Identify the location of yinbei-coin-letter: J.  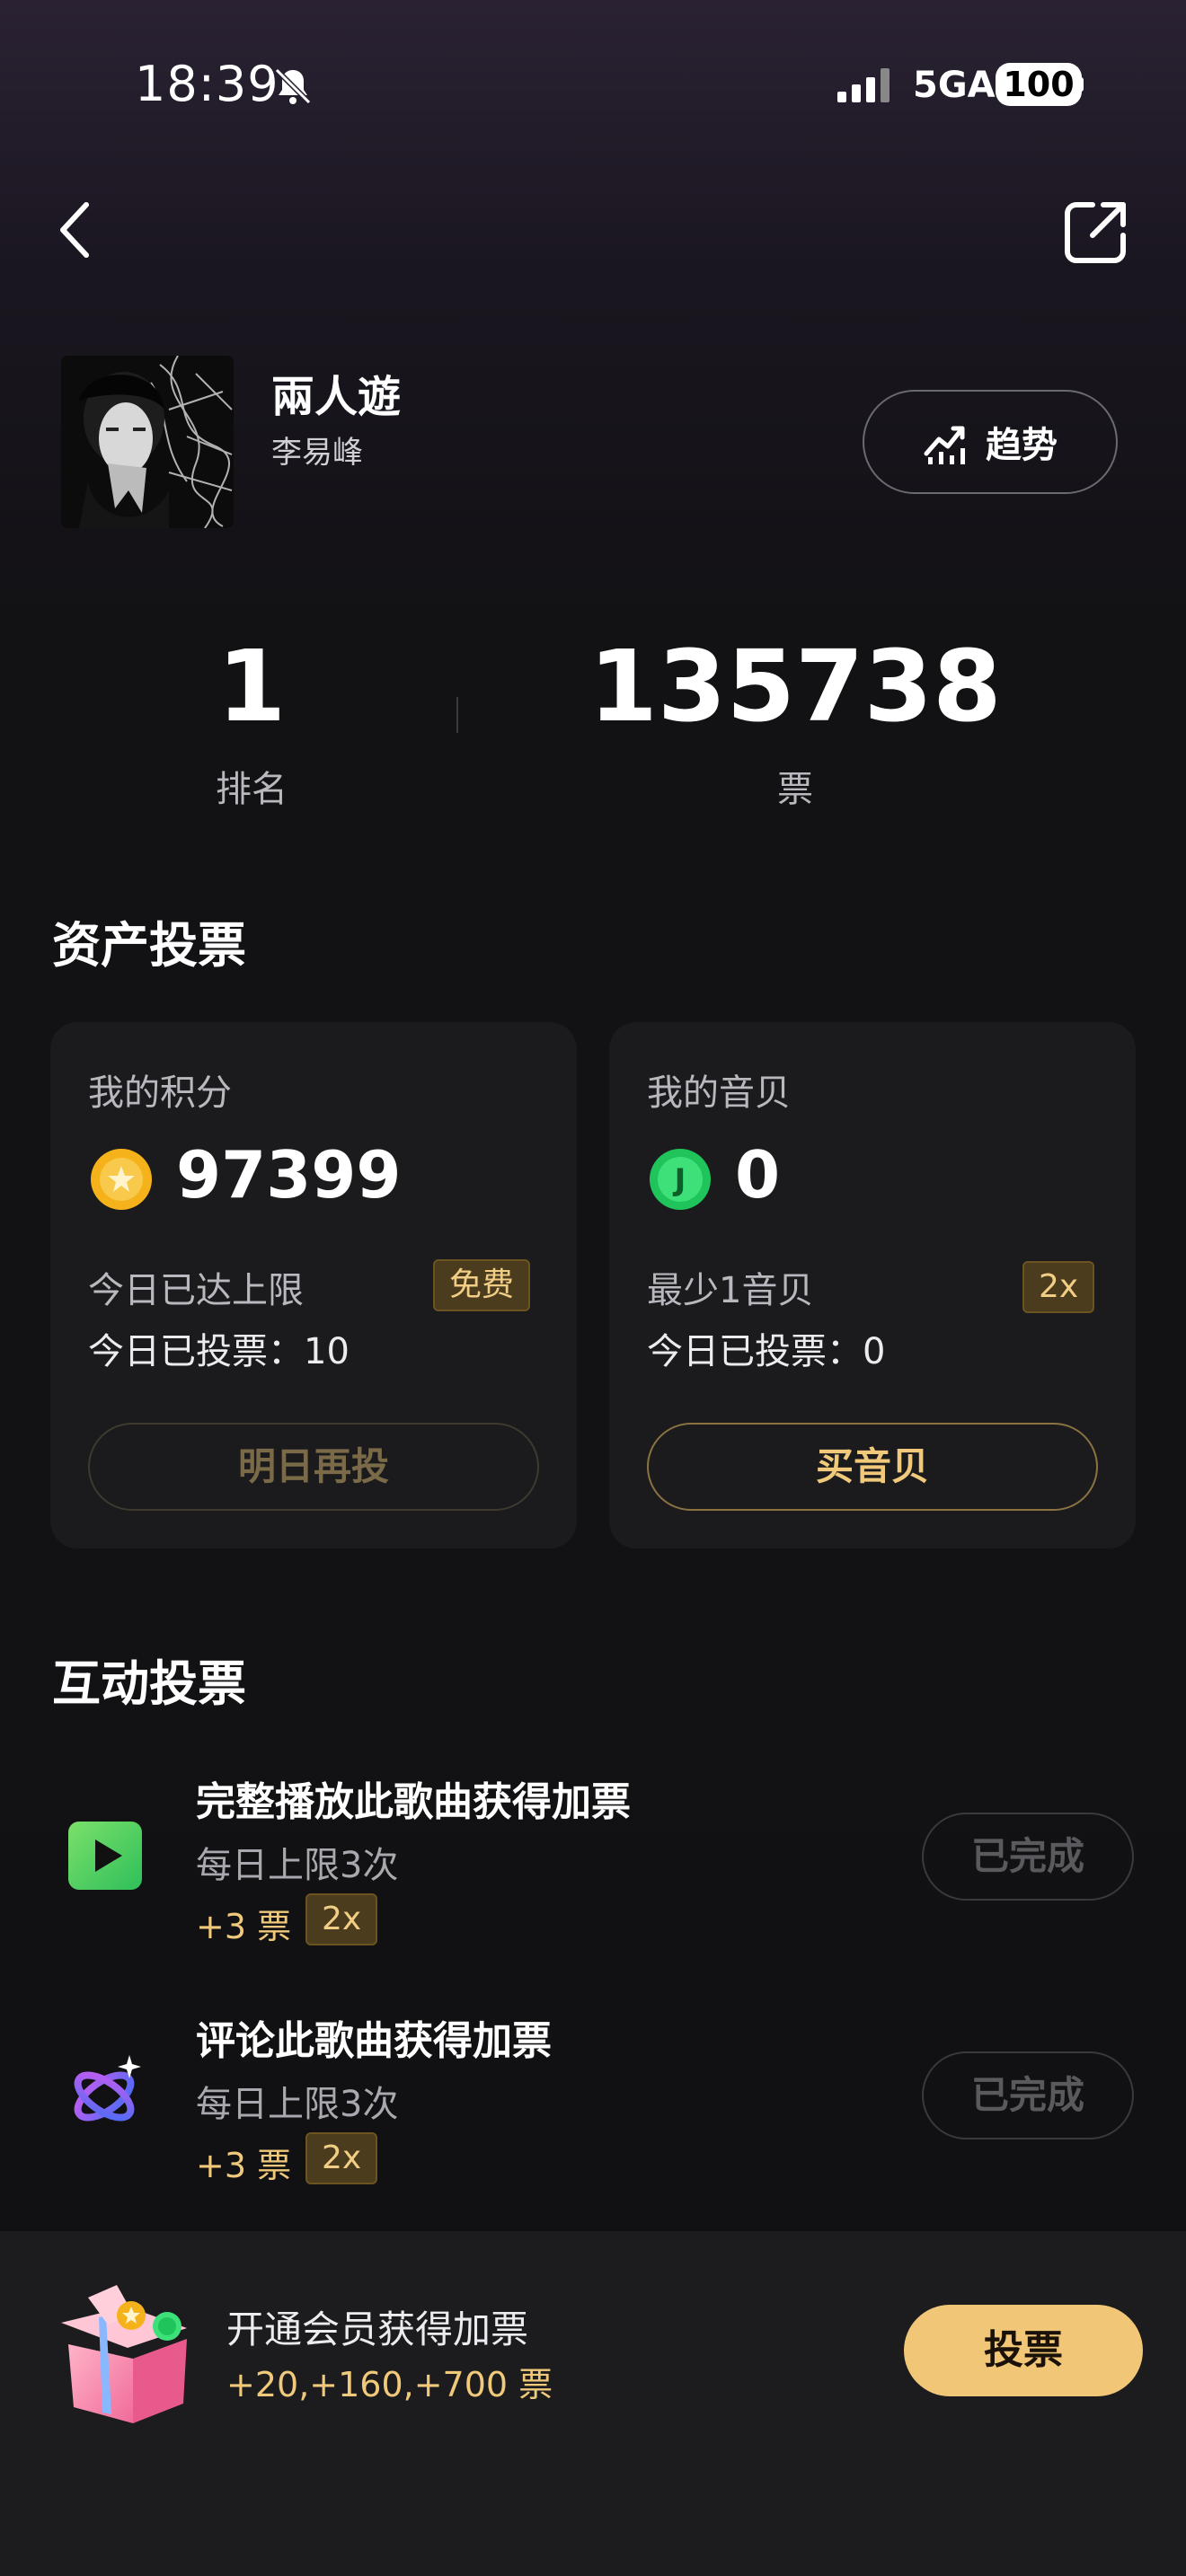
(679, 1180).